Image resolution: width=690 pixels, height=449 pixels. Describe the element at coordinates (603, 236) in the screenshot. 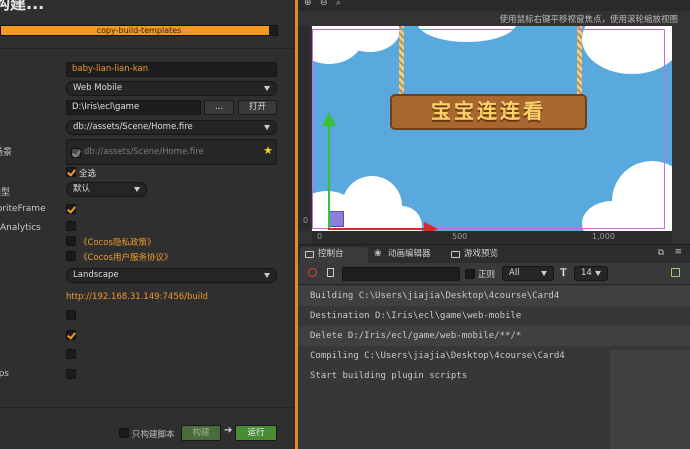

I see `ruler-x-tick: 1,000` at that location.